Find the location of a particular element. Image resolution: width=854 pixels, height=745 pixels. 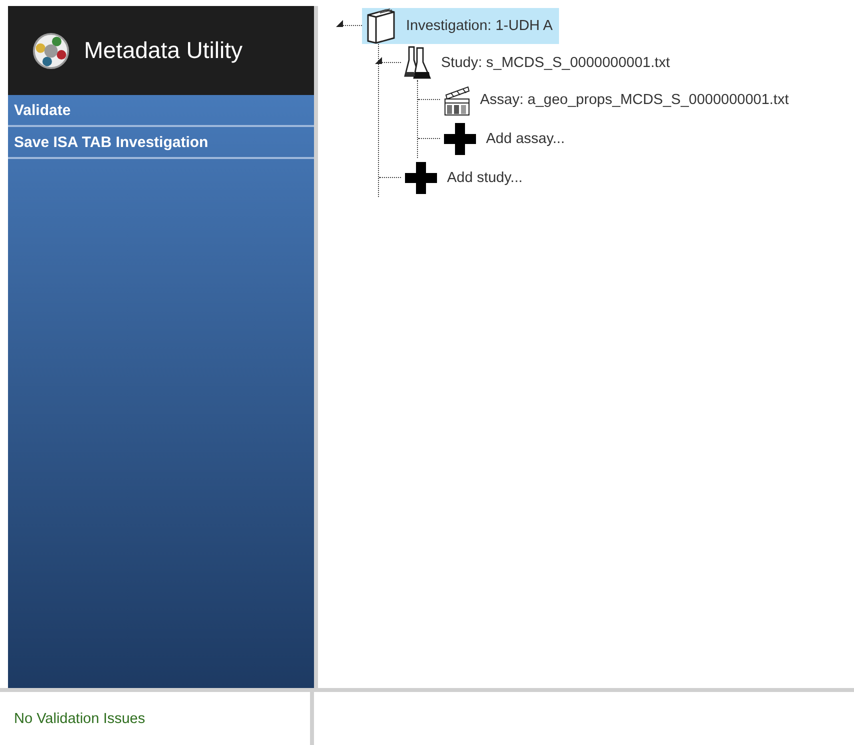

logo-icon is located at coordinates (51, 51).